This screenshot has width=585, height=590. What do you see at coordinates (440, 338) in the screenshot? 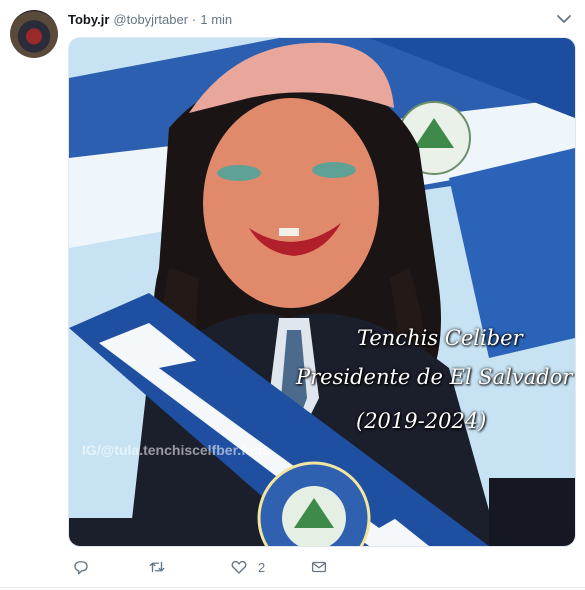
I see `image-caption-line-1: Tenchis Celiber` at bounding box center [440, 338].